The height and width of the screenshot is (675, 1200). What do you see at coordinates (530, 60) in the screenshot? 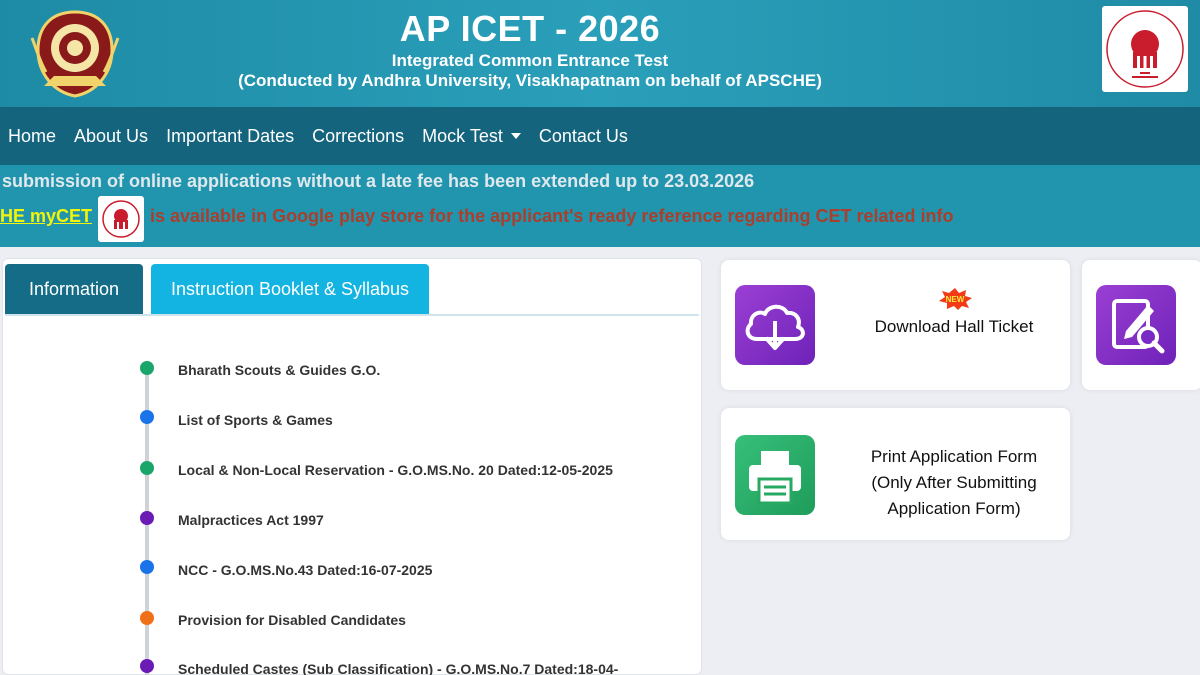
I see `page-subtitle: Integrated Common Entrance Test` at bounding box center [530, 60].